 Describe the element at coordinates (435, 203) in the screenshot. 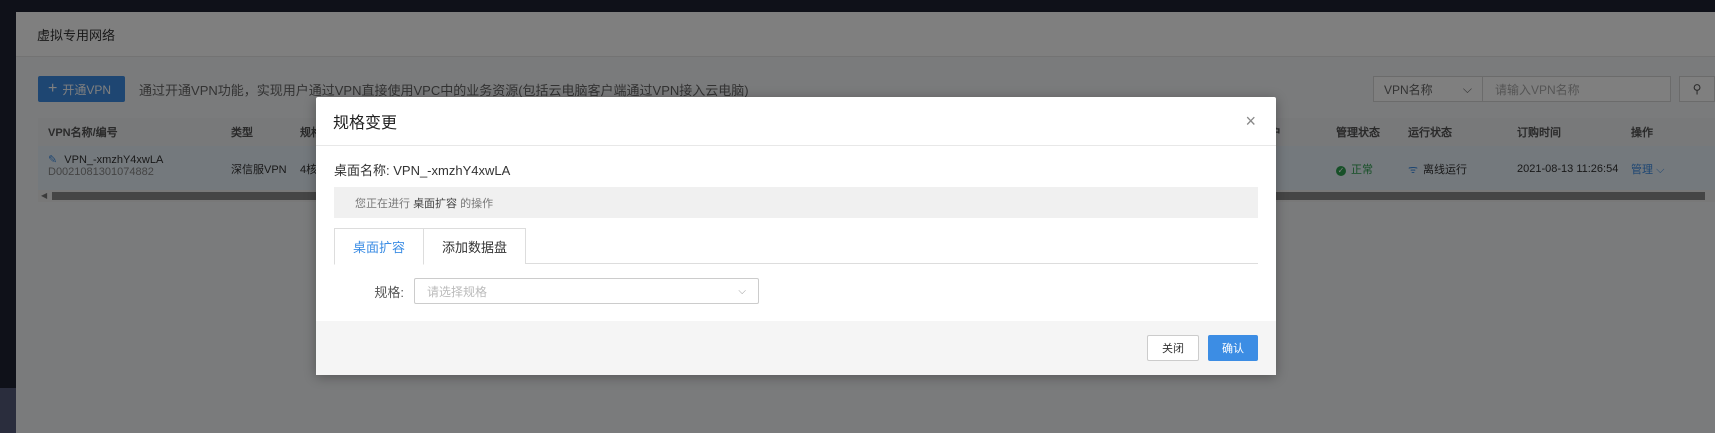

I see `notice-action: 桌面扩容` at that location.